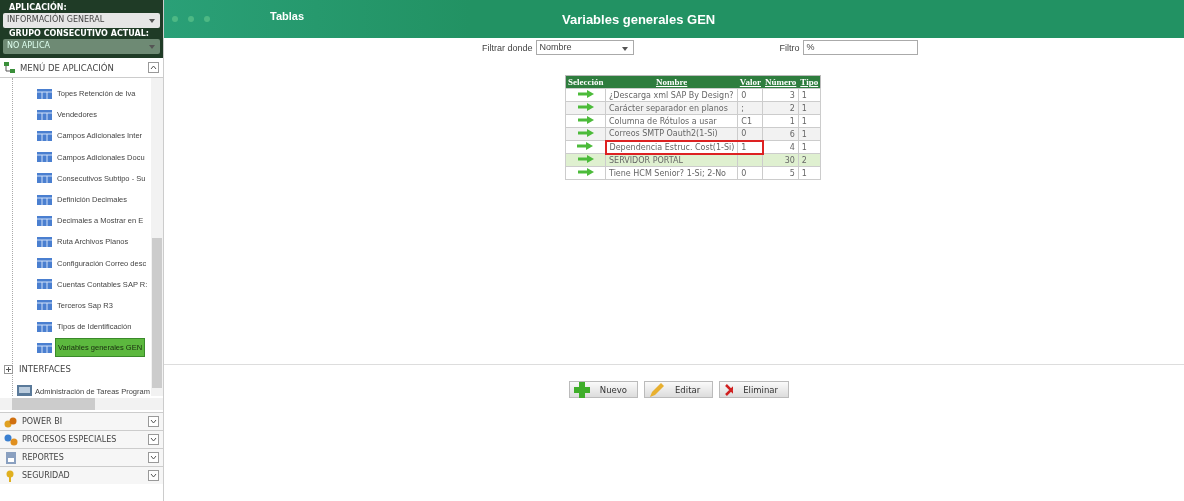 This screenshot has width=1184, height=501. What do you see at coordinates (780, 147) in the screenshot?
I see `table-cell: 4` at bounding box center [780, 147].